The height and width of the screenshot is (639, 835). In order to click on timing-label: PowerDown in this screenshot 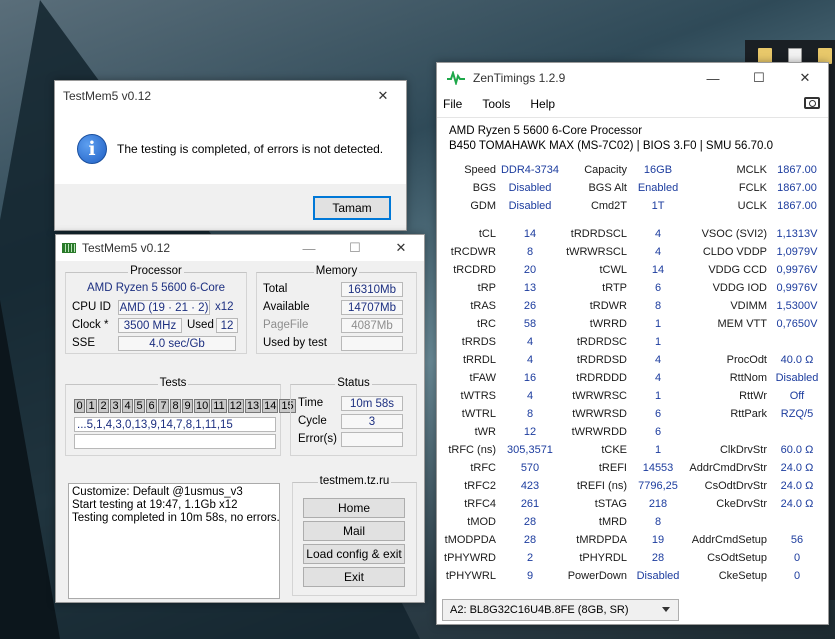, I will do `click(597, 576)`.